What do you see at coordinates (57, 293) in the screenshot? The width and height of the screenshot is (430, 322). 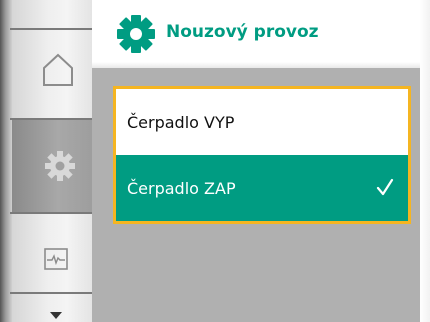 I see `drum-divider` at bounding box center [57, 293].